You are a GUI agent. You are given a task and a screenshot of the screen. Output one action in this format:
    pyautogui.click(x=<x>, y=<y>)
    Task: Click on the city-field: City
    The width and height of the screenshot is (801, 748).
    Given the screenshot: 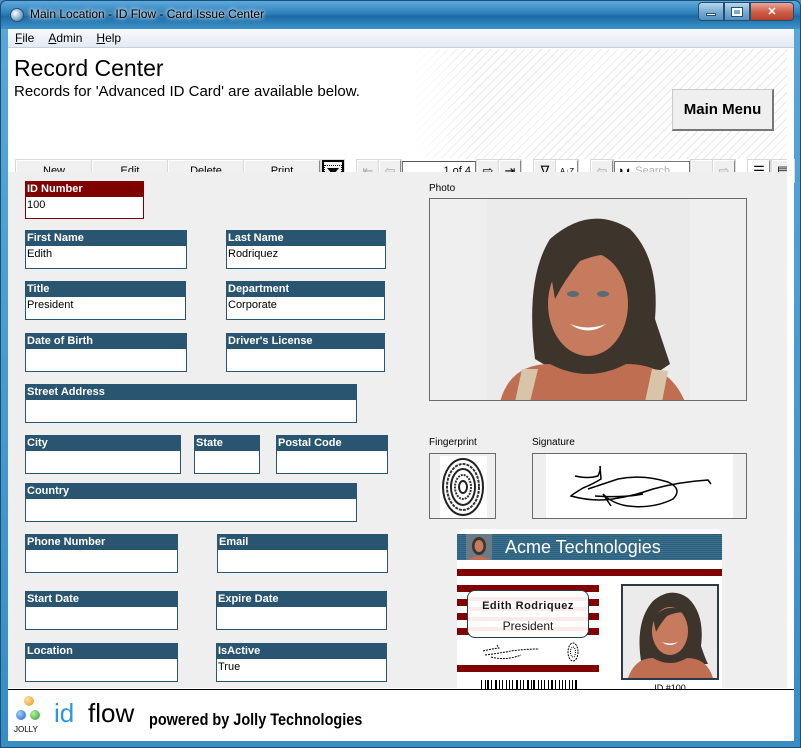 What is the action you would take?
    pyautogui.click(x=103, y=454)
    